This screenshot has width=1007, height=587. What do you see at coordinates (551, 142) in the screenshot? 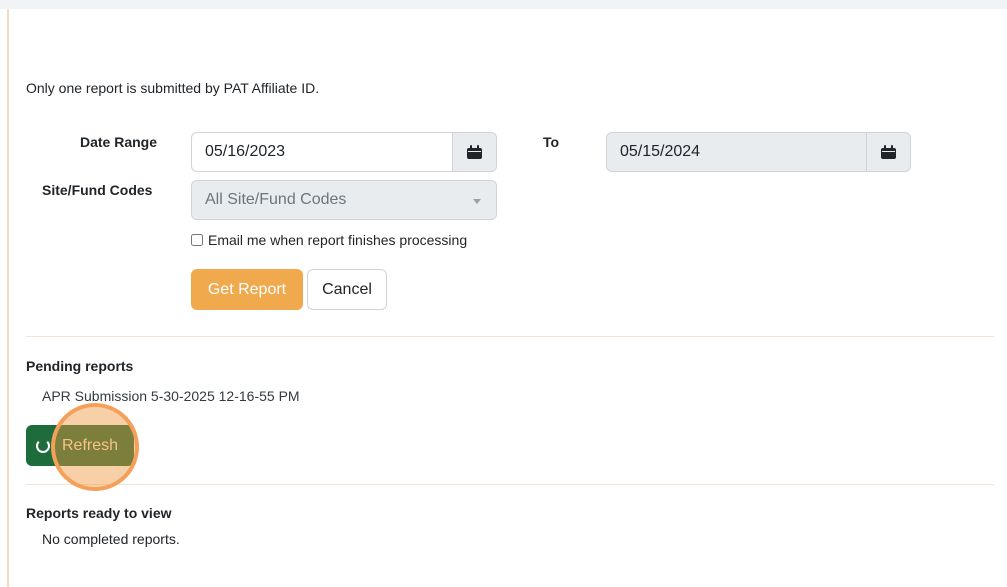
I see `to-label: To` at bounding box center [551, 142].